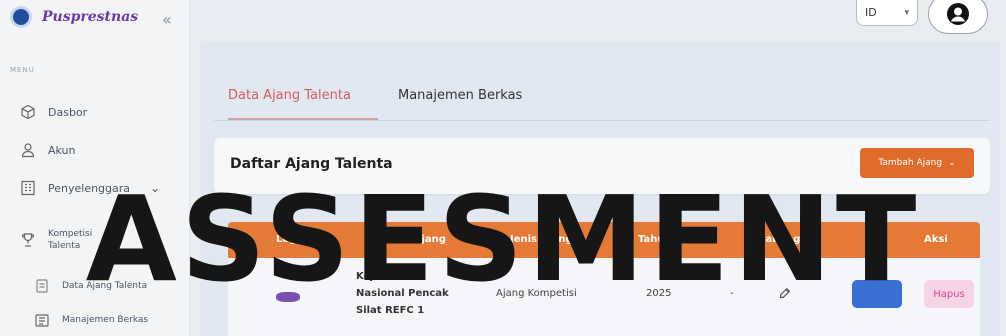 The image size is (1006, 336). I want to click on trophy-icon, so click(28, 240).